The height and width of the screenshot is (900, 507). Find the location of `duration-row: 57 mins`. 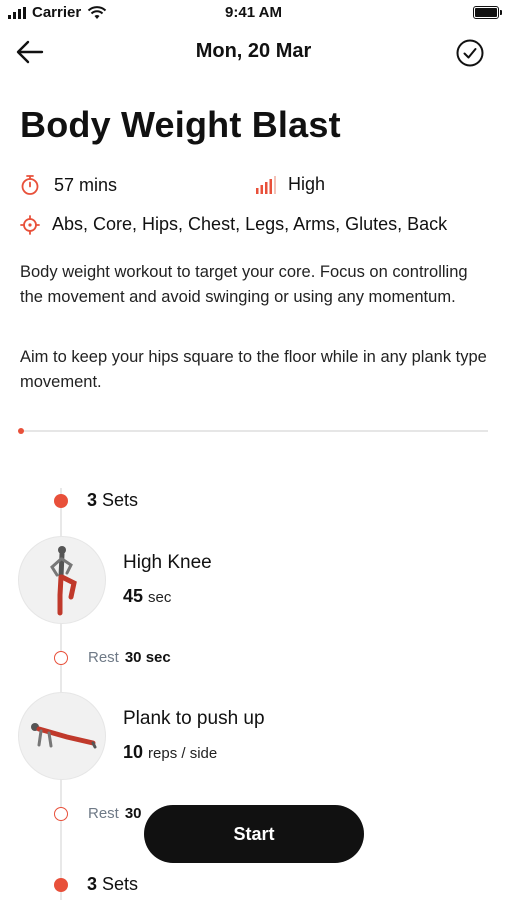

duration-row: 57 mins is located at coordinates (68, 185).